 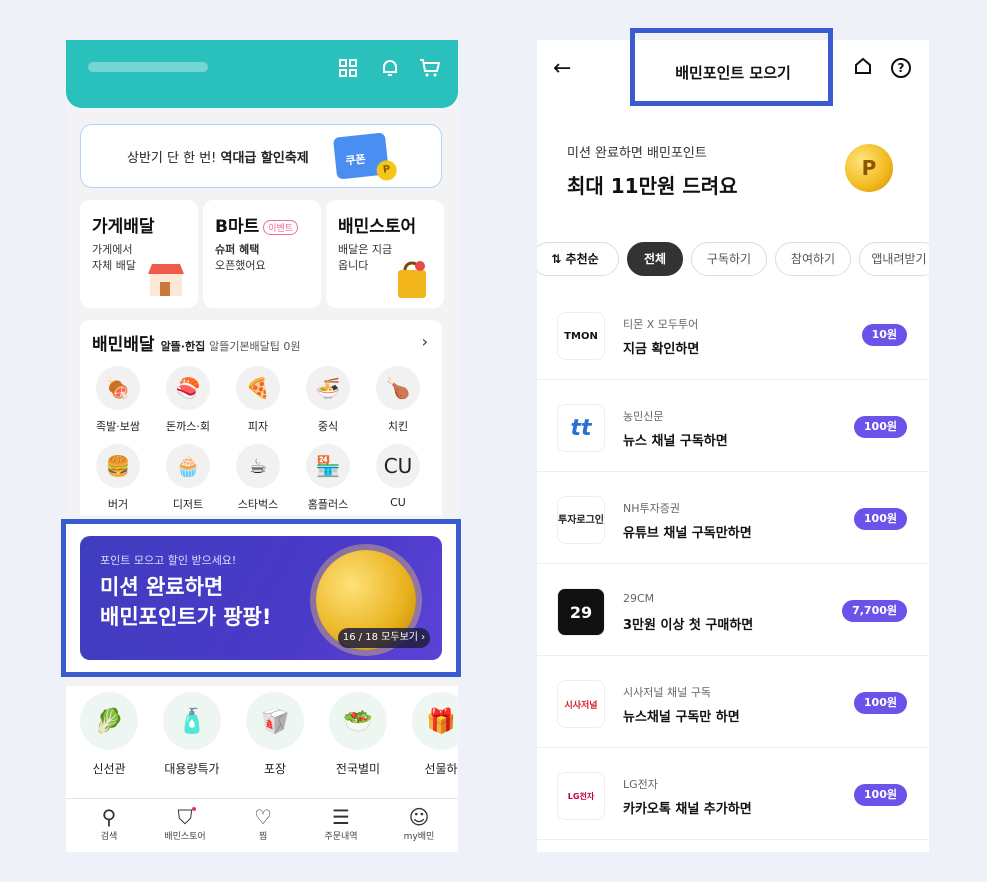 I want to click on mission-text: 지금 확인하면, so click(x=661, y=349).